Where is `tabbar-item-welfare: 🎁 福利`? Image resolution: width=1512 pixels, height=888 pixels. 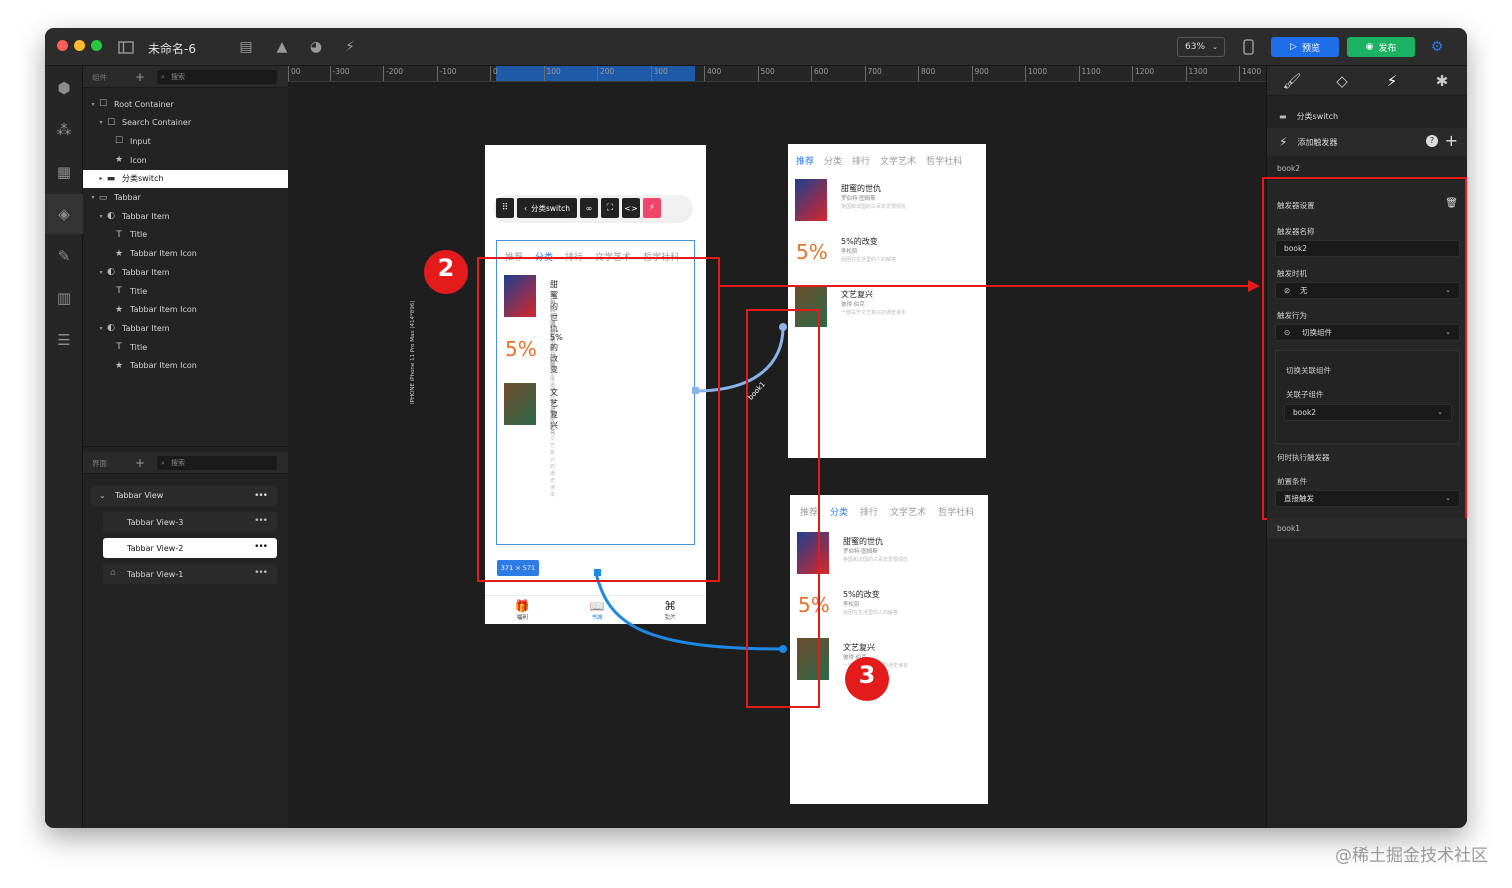
tabbar-item-welfare: 🎁 福利 is located at coordinates (522, 610).